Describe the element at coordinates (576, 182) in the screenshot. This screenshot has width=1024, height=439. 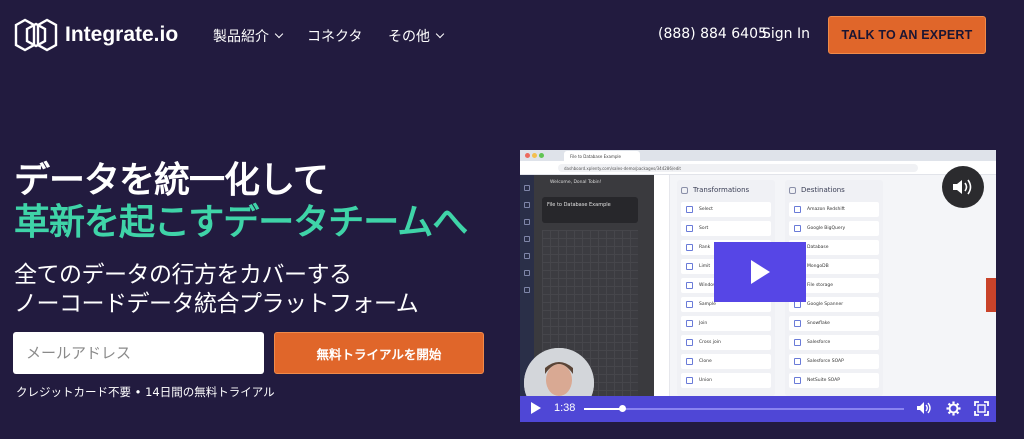
I see `welcome-text: Welcome, Donal Tobin!` at that location.